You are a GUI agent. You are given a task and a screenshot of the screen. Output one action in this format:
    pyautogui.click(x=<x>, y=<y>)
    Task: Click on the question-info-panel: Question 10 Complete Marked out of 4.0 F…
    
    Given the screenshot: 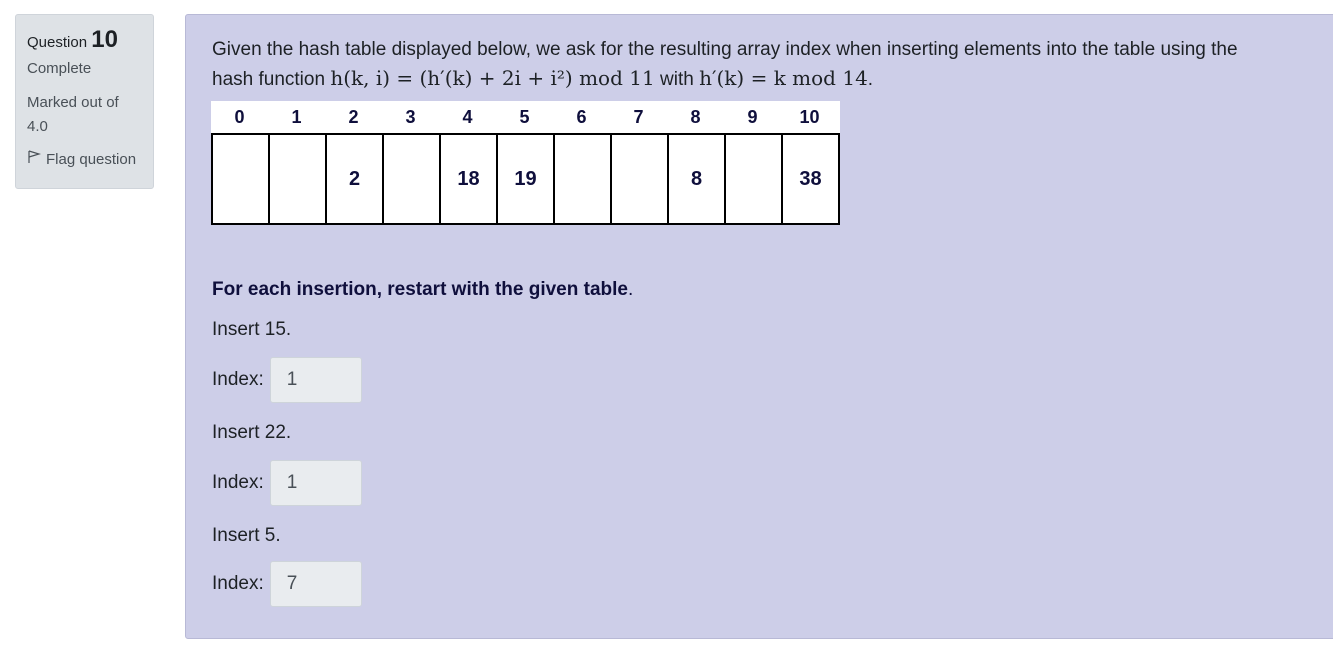 What is the action you would take?
    pyautogui.click(x=84, y=101)
    